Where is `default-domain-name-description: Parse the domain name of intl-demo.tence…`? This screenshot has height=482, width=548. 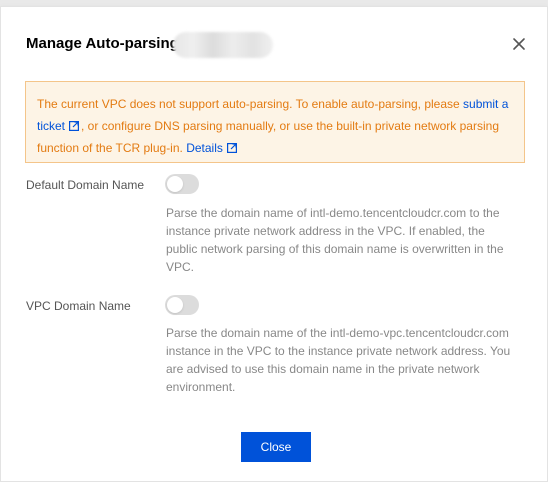
default-domain-name-description: Parse the domain name of intl-demo.tence… is located at coordinates (335, 240).